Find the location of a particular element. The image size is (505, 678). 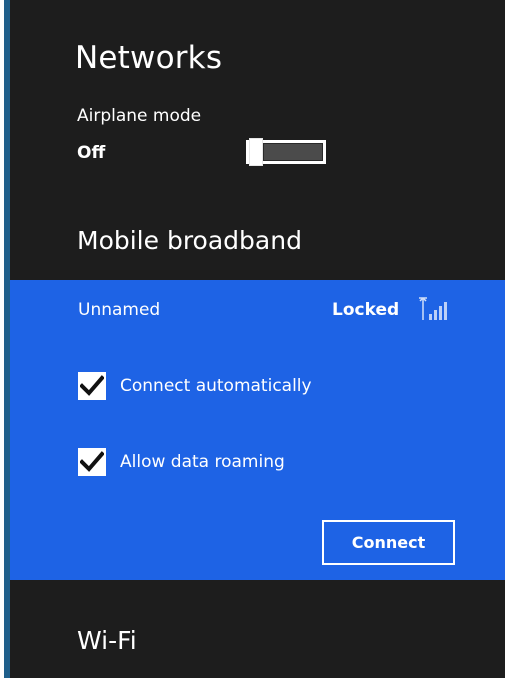

toggle-thumb is located at coordinates (256, 152).